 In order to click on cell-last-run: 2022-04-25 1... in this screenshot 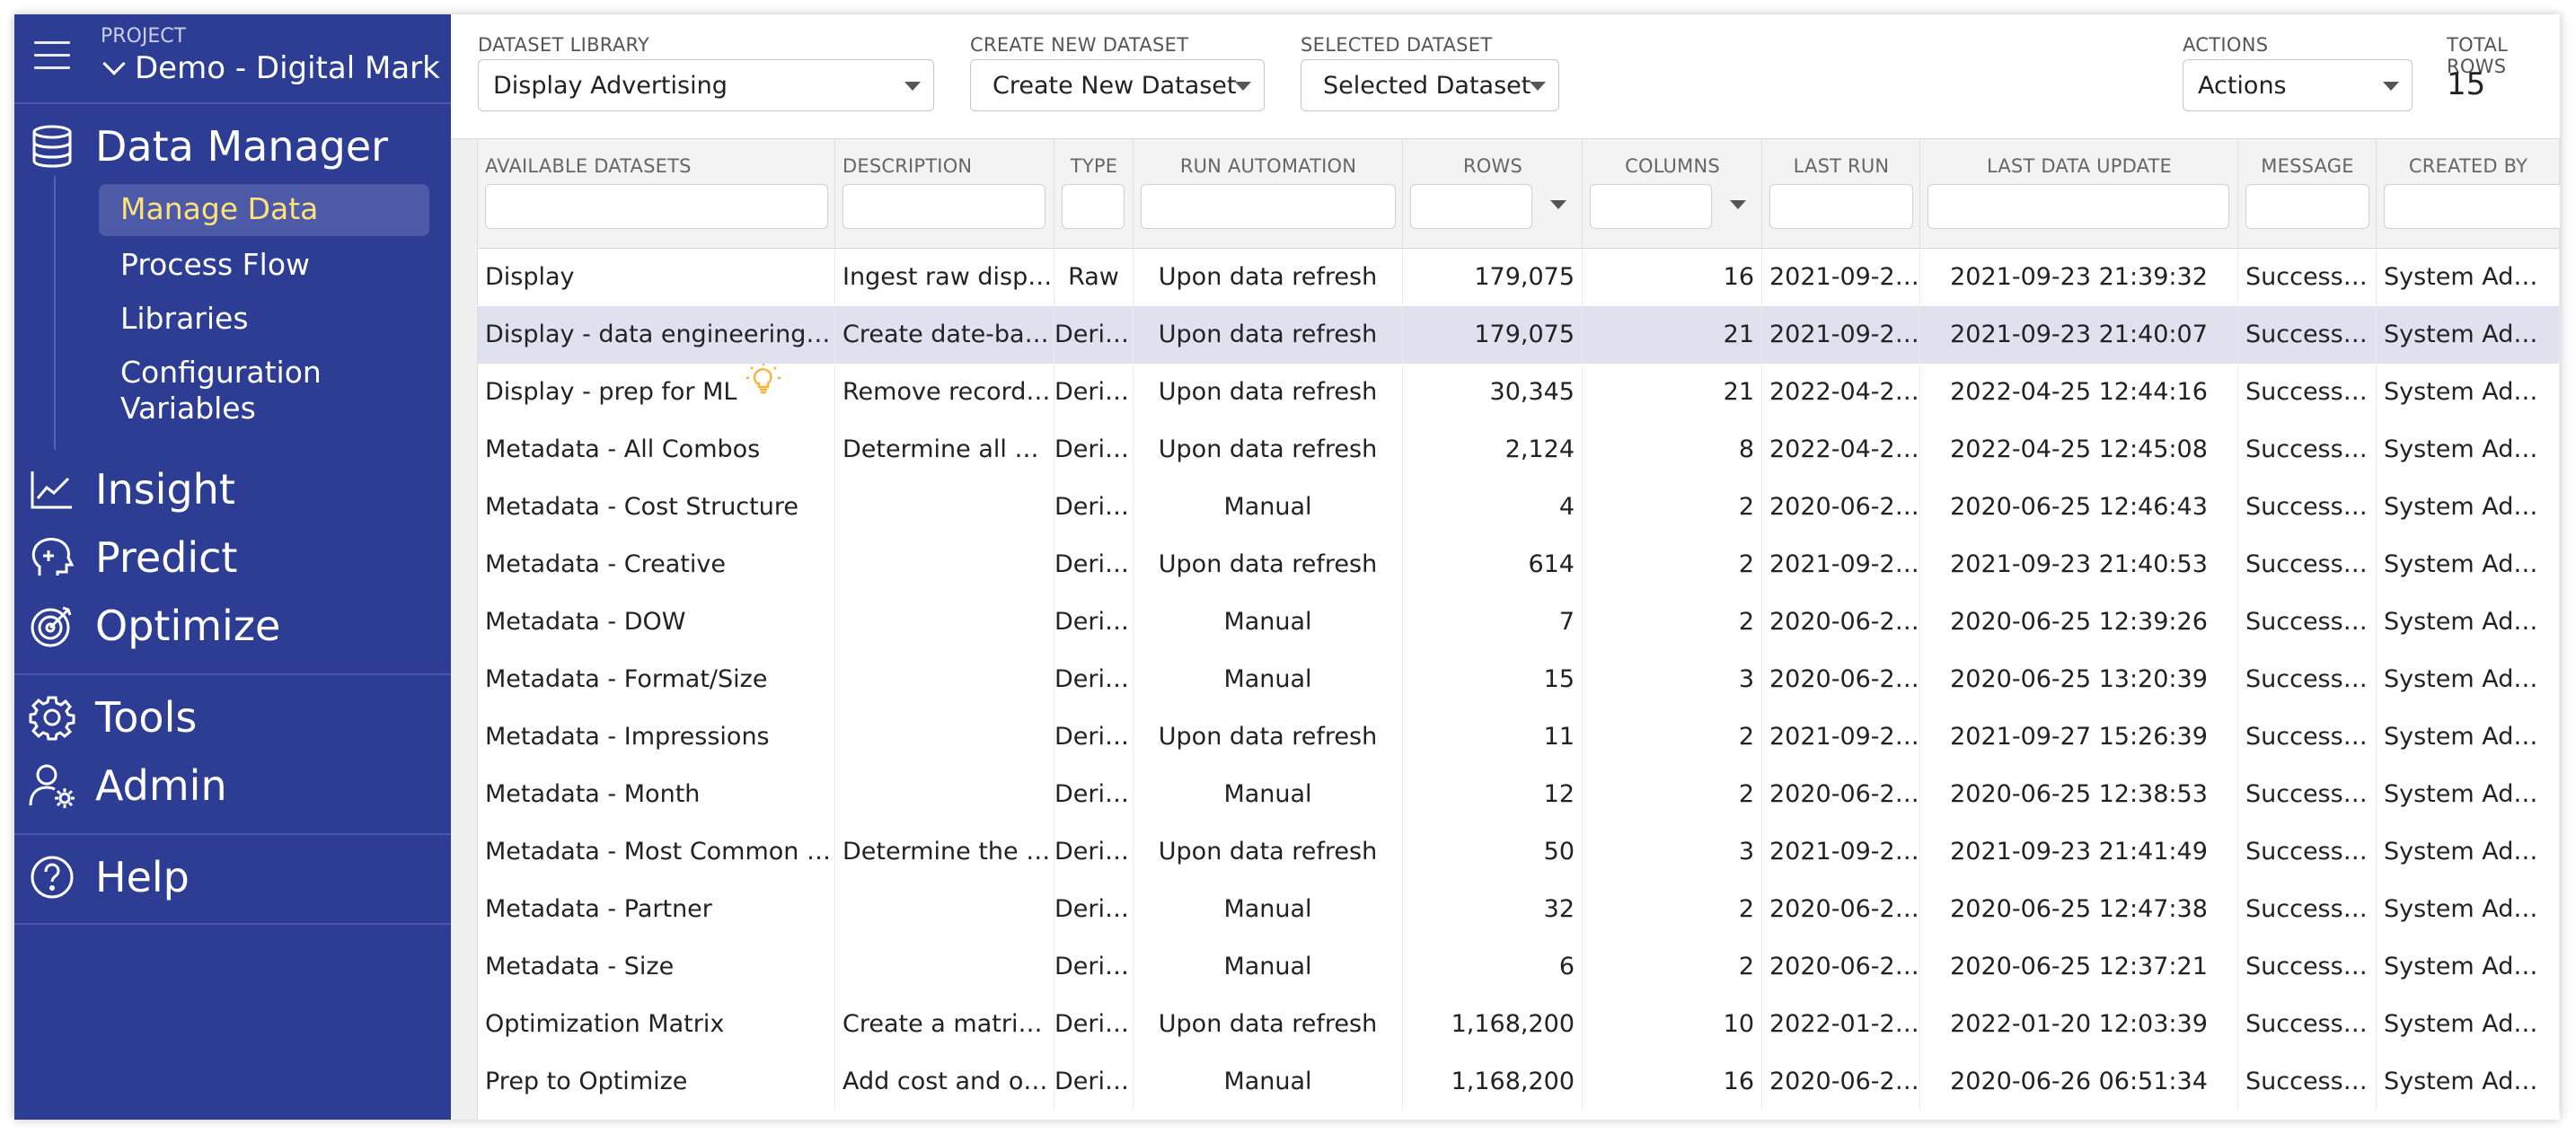, I will do `click(1841, 450)`.